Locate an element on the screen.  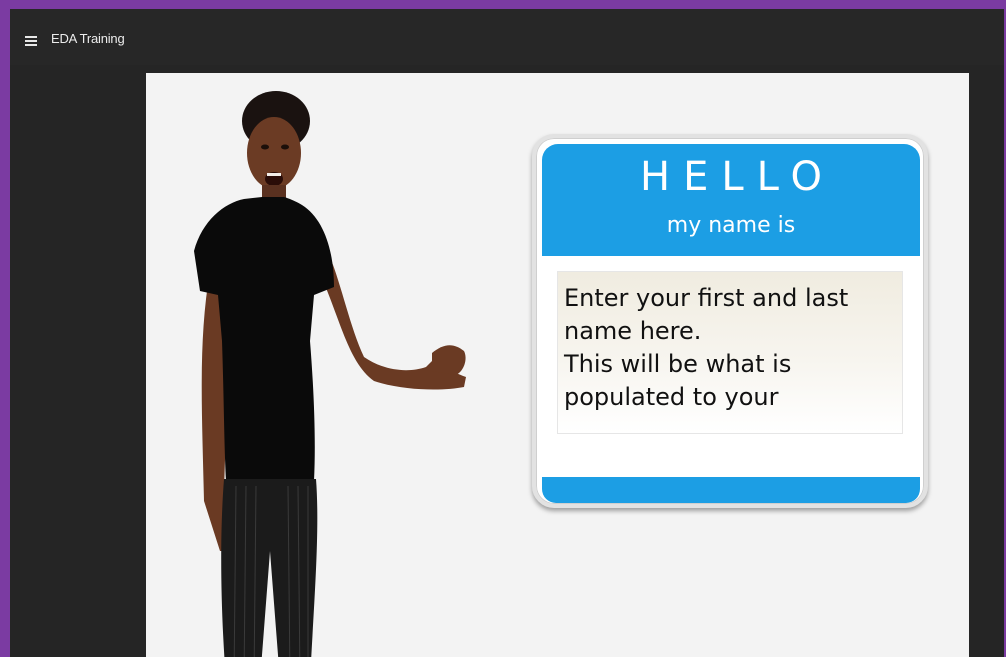
hamburger-menu-icon is located at coordinates (31, 41).